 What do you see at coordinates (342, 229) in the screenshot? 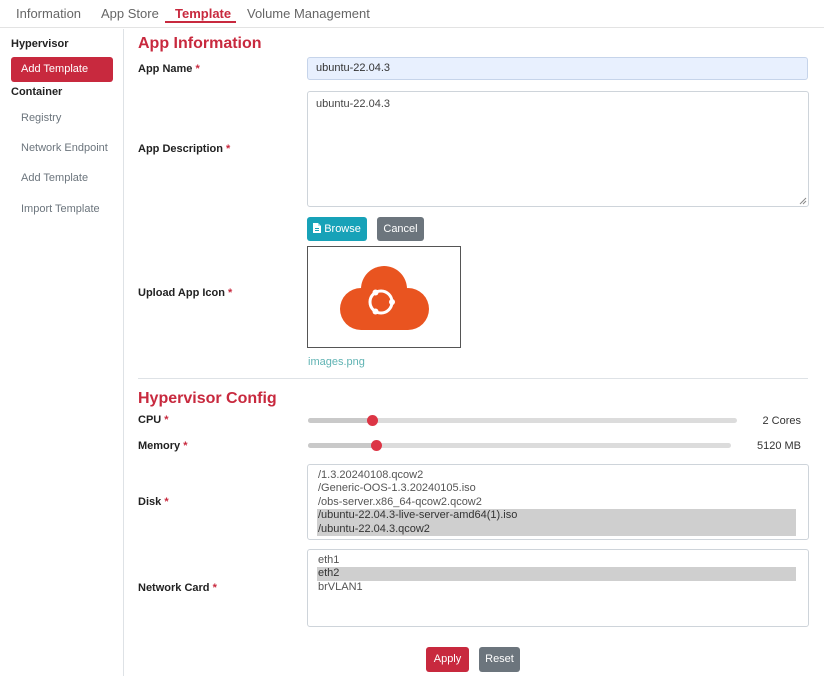
I see `browse-label: Browse` at bounding box center [342, 229].